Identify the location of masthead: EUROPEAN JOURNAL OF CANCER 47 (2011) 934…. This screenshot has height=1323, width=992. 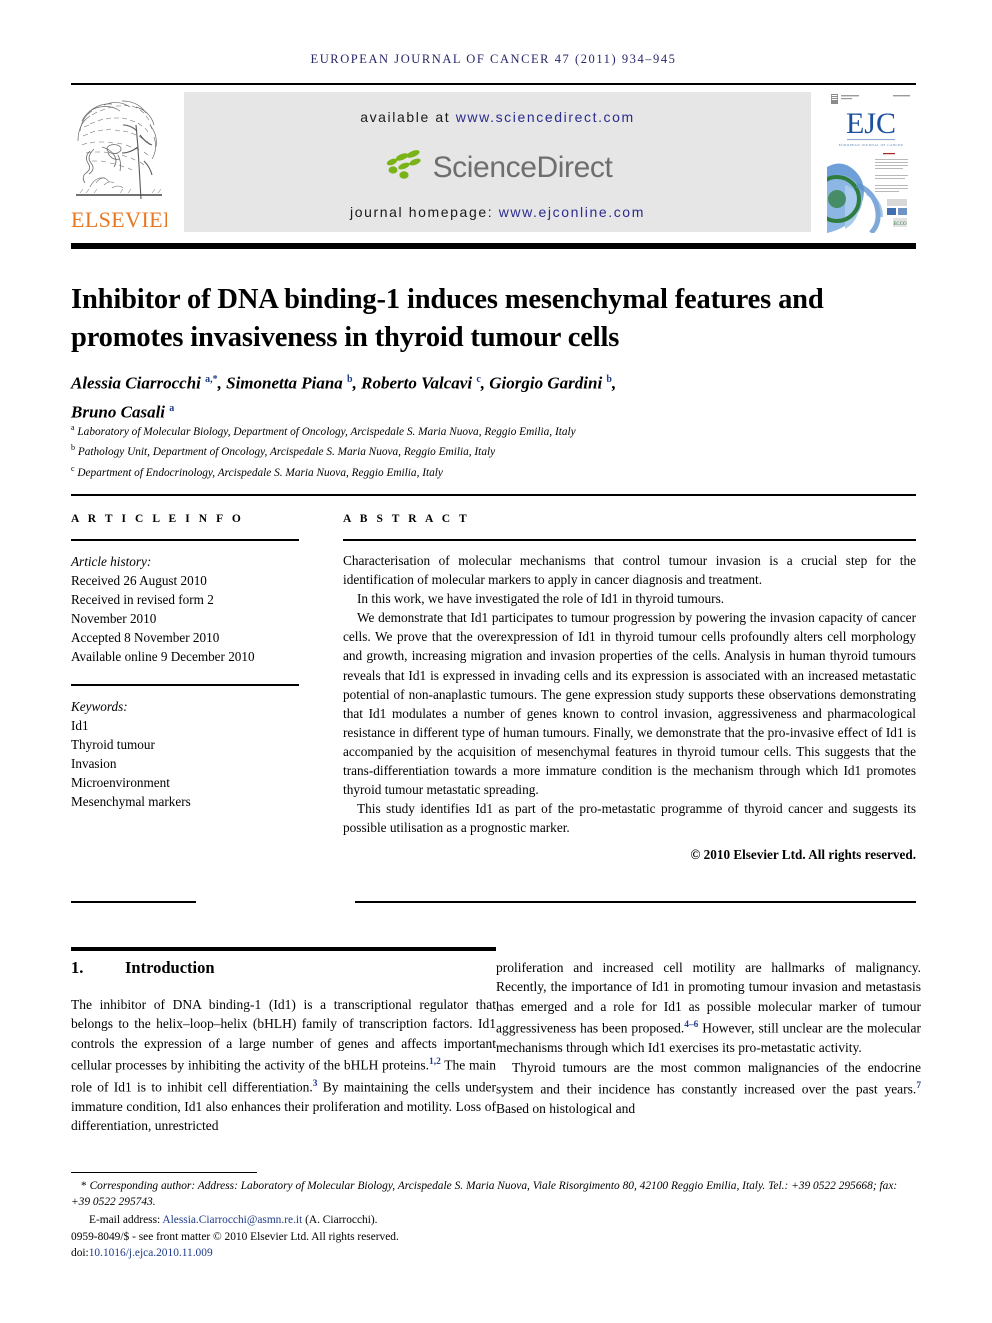
(493, 59).